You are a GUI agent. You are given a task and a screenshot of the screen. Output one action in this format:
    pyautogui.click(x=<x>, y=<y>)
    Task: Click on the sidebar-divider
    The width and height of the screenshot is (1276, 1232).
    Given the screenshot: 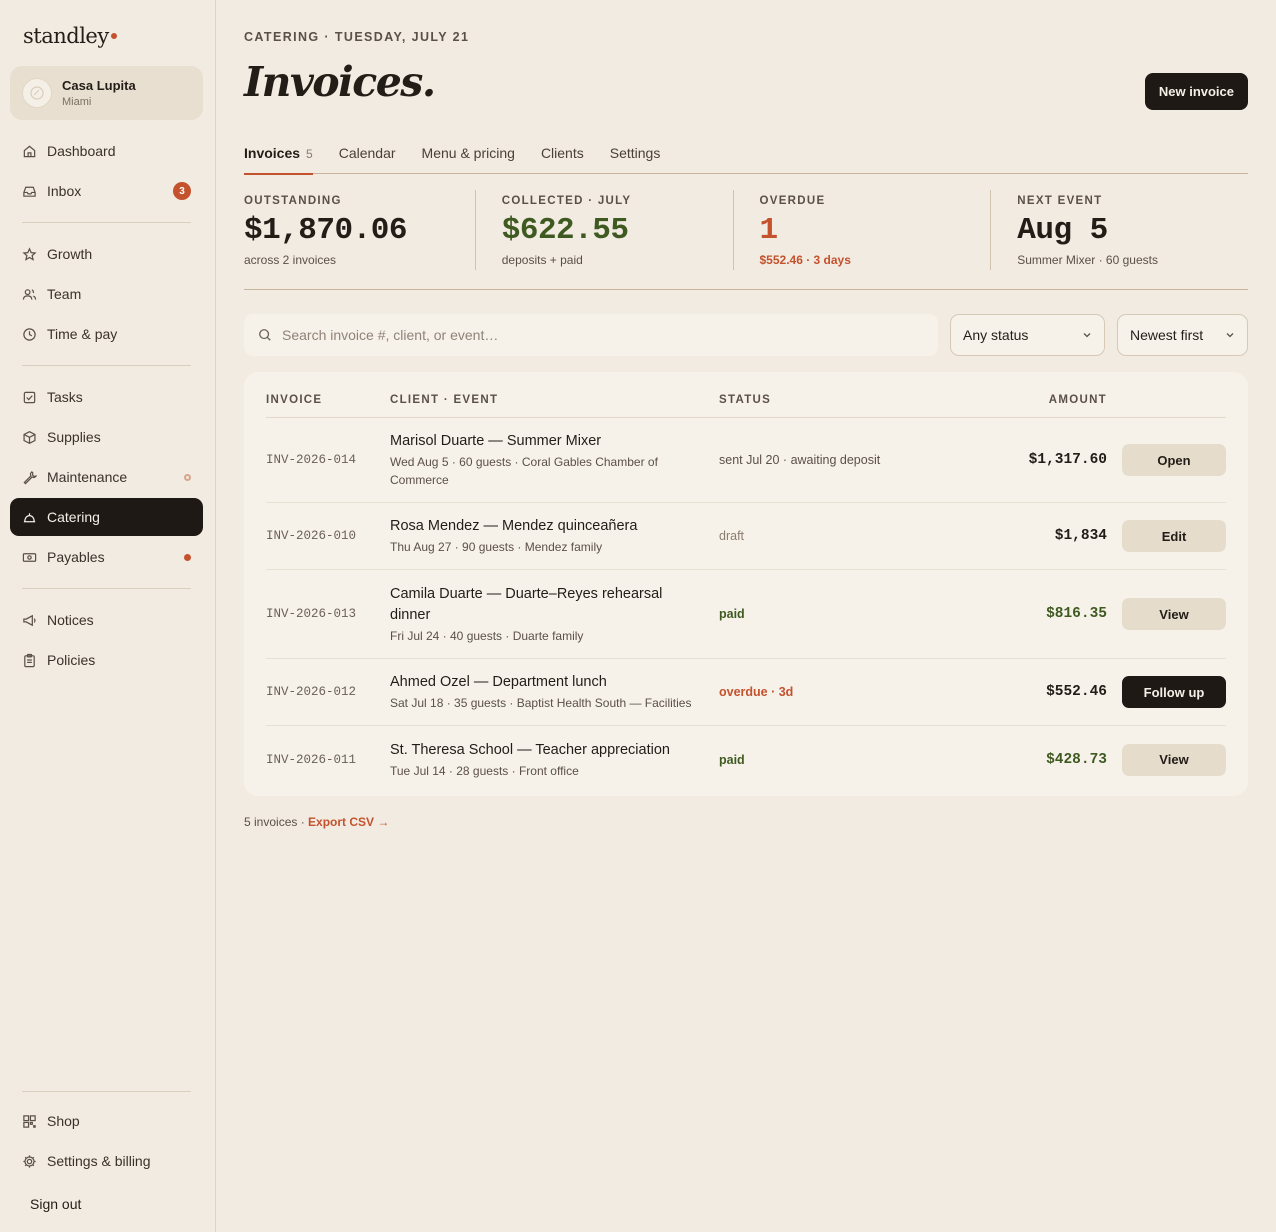 What is the action you would take?
    pyautogui.click(x=106, y=1091)
    